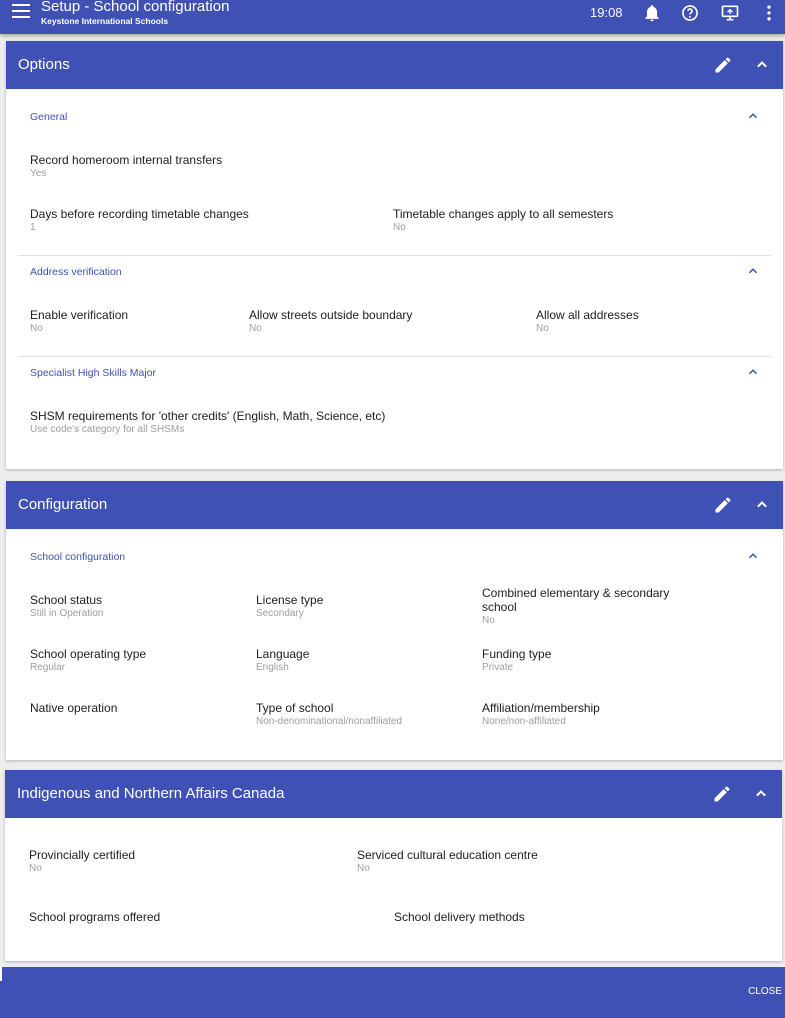 The width and height of the screenshot is (785, 1018). I want to click on section-shsm: Specialist High Skills Major, so click(93, 373).